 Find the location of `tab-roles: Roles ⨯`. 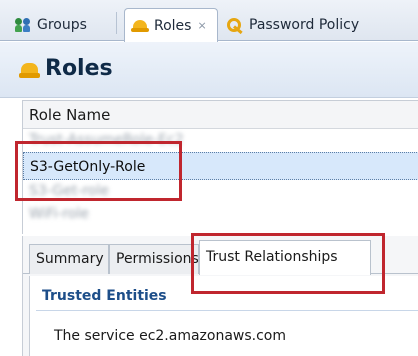

tab-roles: Roles ⨯ is located at coordinates (171, 25).